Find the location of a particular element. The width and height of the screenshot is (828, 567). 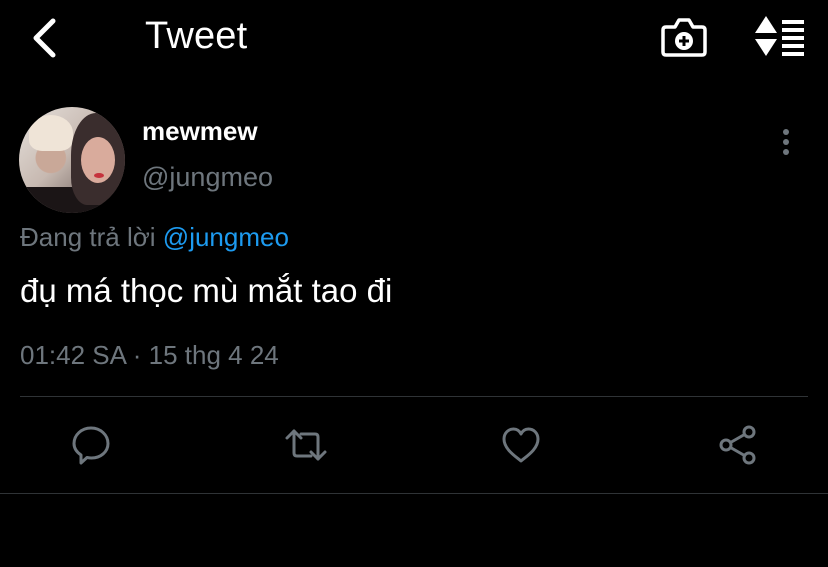

like-button is located at coordinates (521, 445).